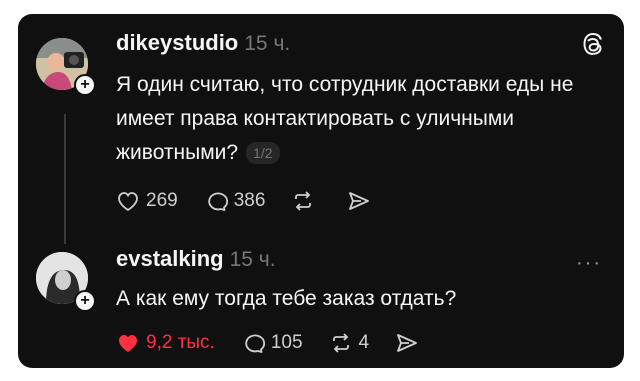 Image resolution: width=640 pixels, height=381 pixels. I want to click on reply-count: 386, so click(249, 200).